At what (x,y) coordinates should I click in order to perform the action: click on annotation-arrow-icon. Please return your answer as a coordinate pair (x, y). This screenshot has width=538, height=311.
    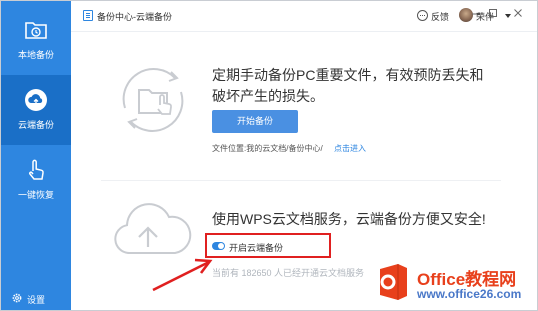
    Looking at the image, I should click on (182, 275).